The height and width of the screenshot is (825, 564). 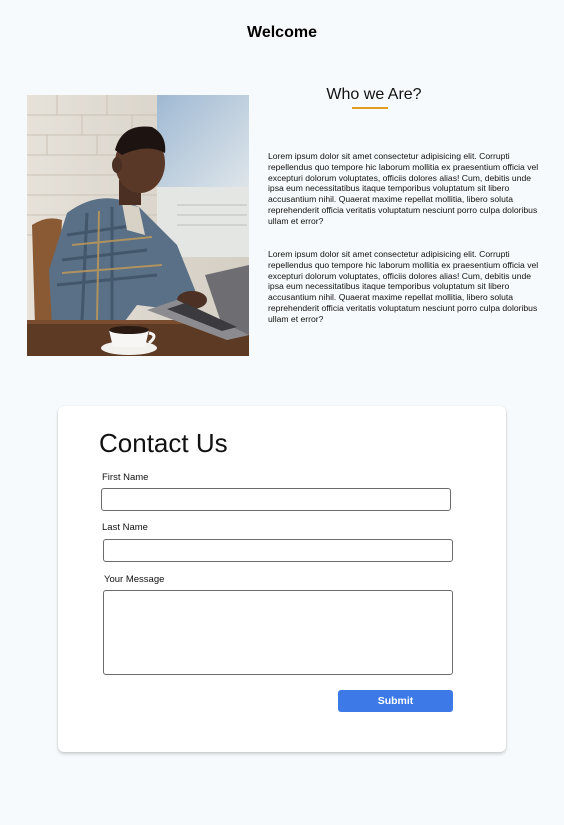 I want to click on page-title: Welcome, so click(x=282, y=32).